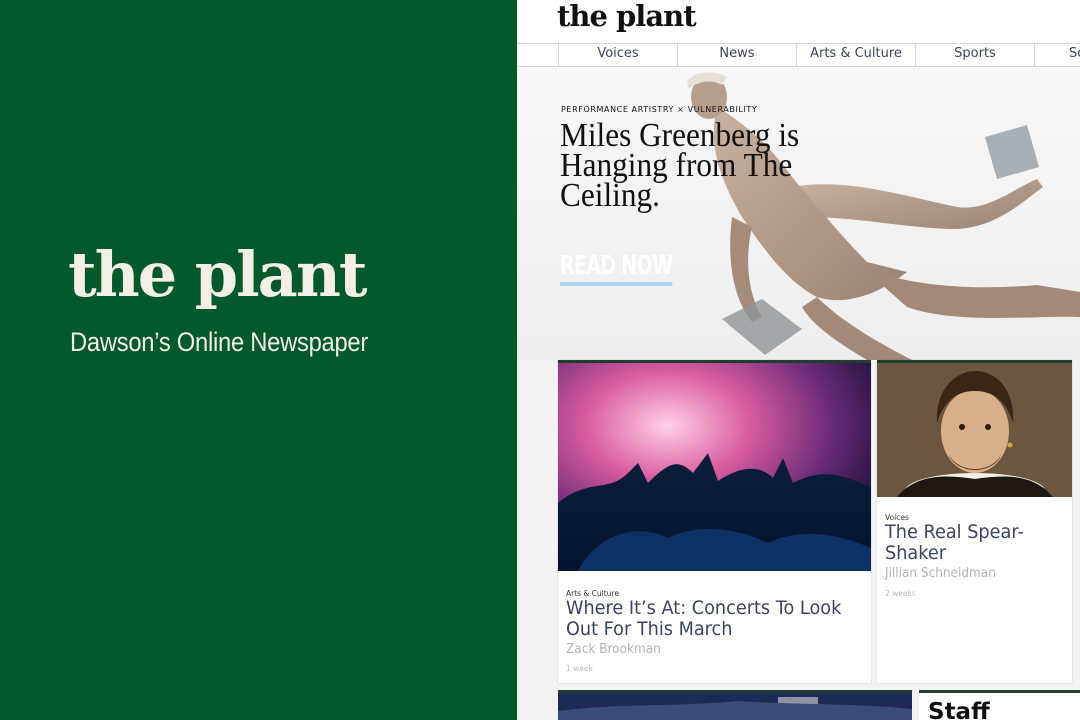 This screenshot has width=1080, height=720. Describe the element at coordinates (974, 55) in the screenshot. I see `nav-item-sports: Sports` at that location.